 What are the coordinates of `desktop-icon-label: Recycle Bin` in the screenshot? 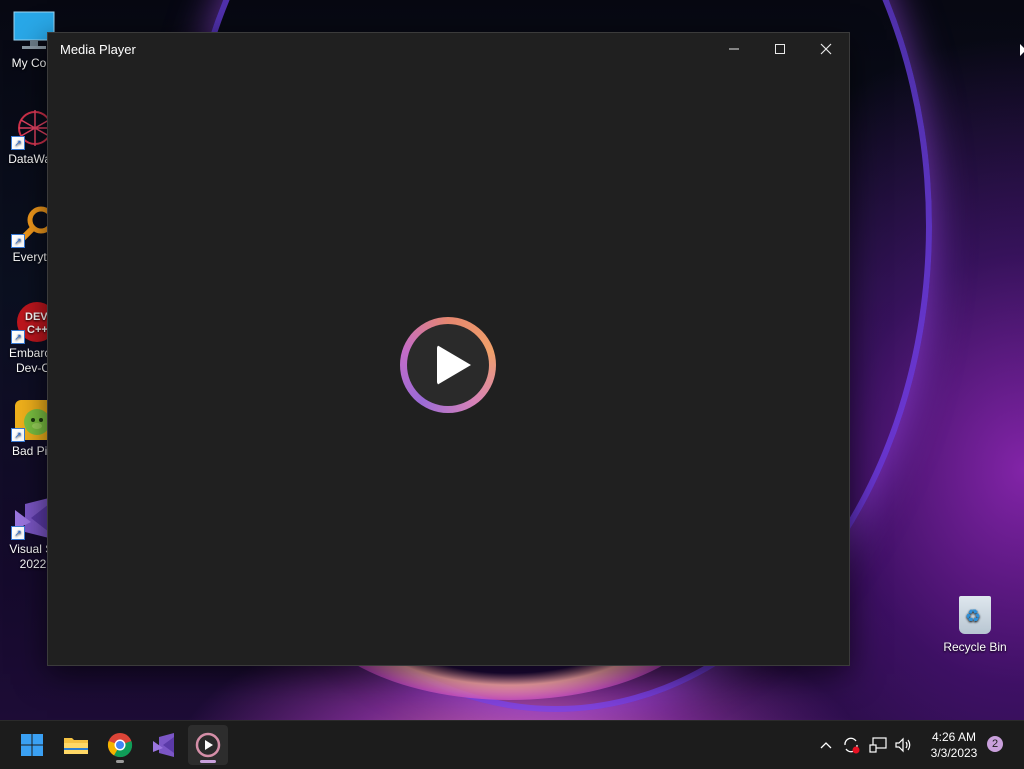 It's located at (975, 647).